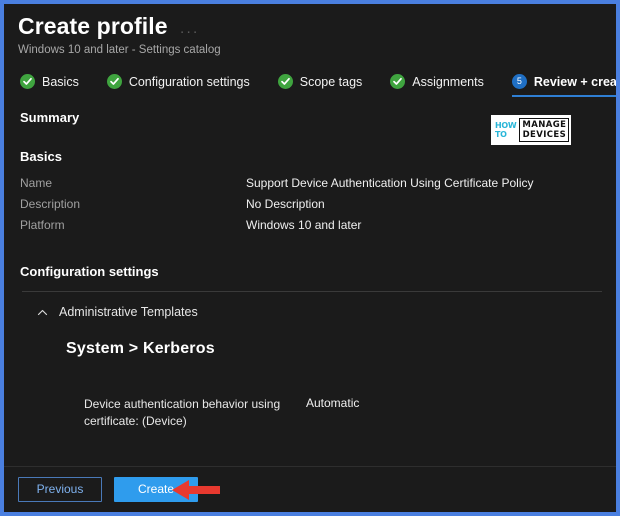 This screenshot has width=620, height=516. I want to click on step-basics: Basics, so click(49, 84).